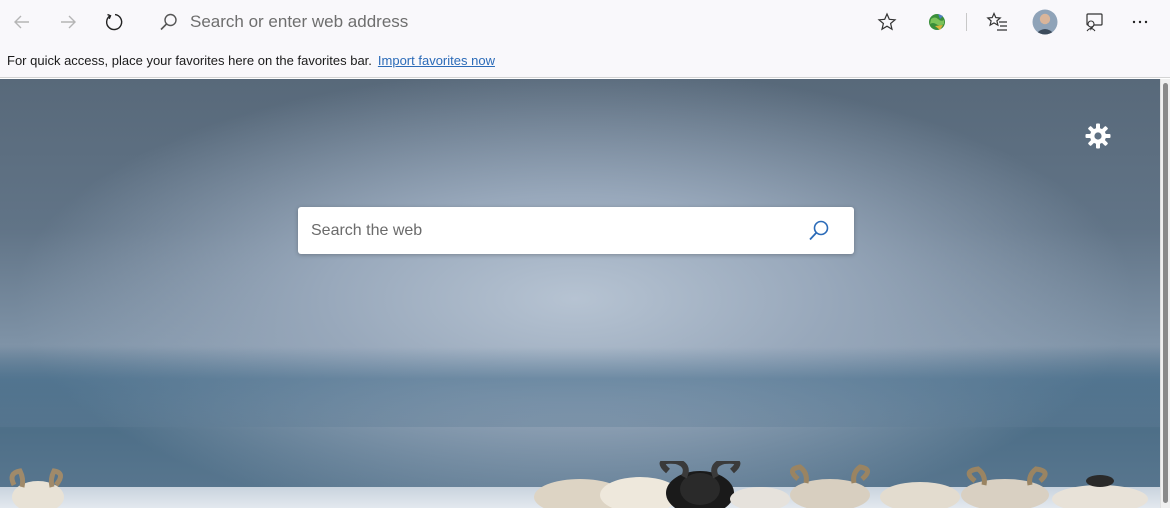  I want to click on favorites-list-icon, so click(996, 21).